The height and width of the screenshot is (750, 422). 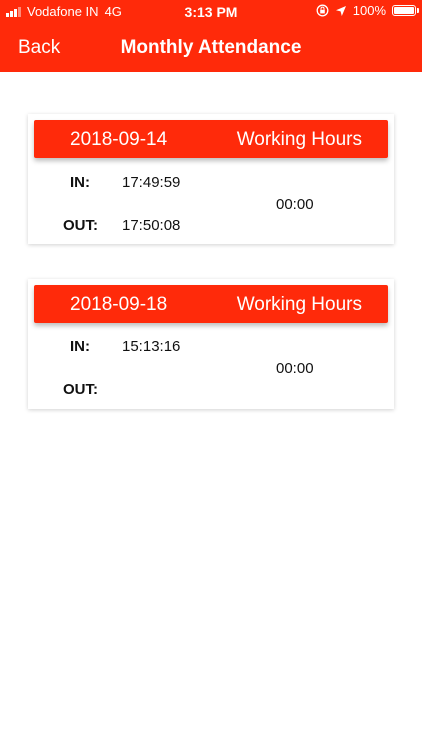 I want to click on battery-icon, so click(x=405, y=10).